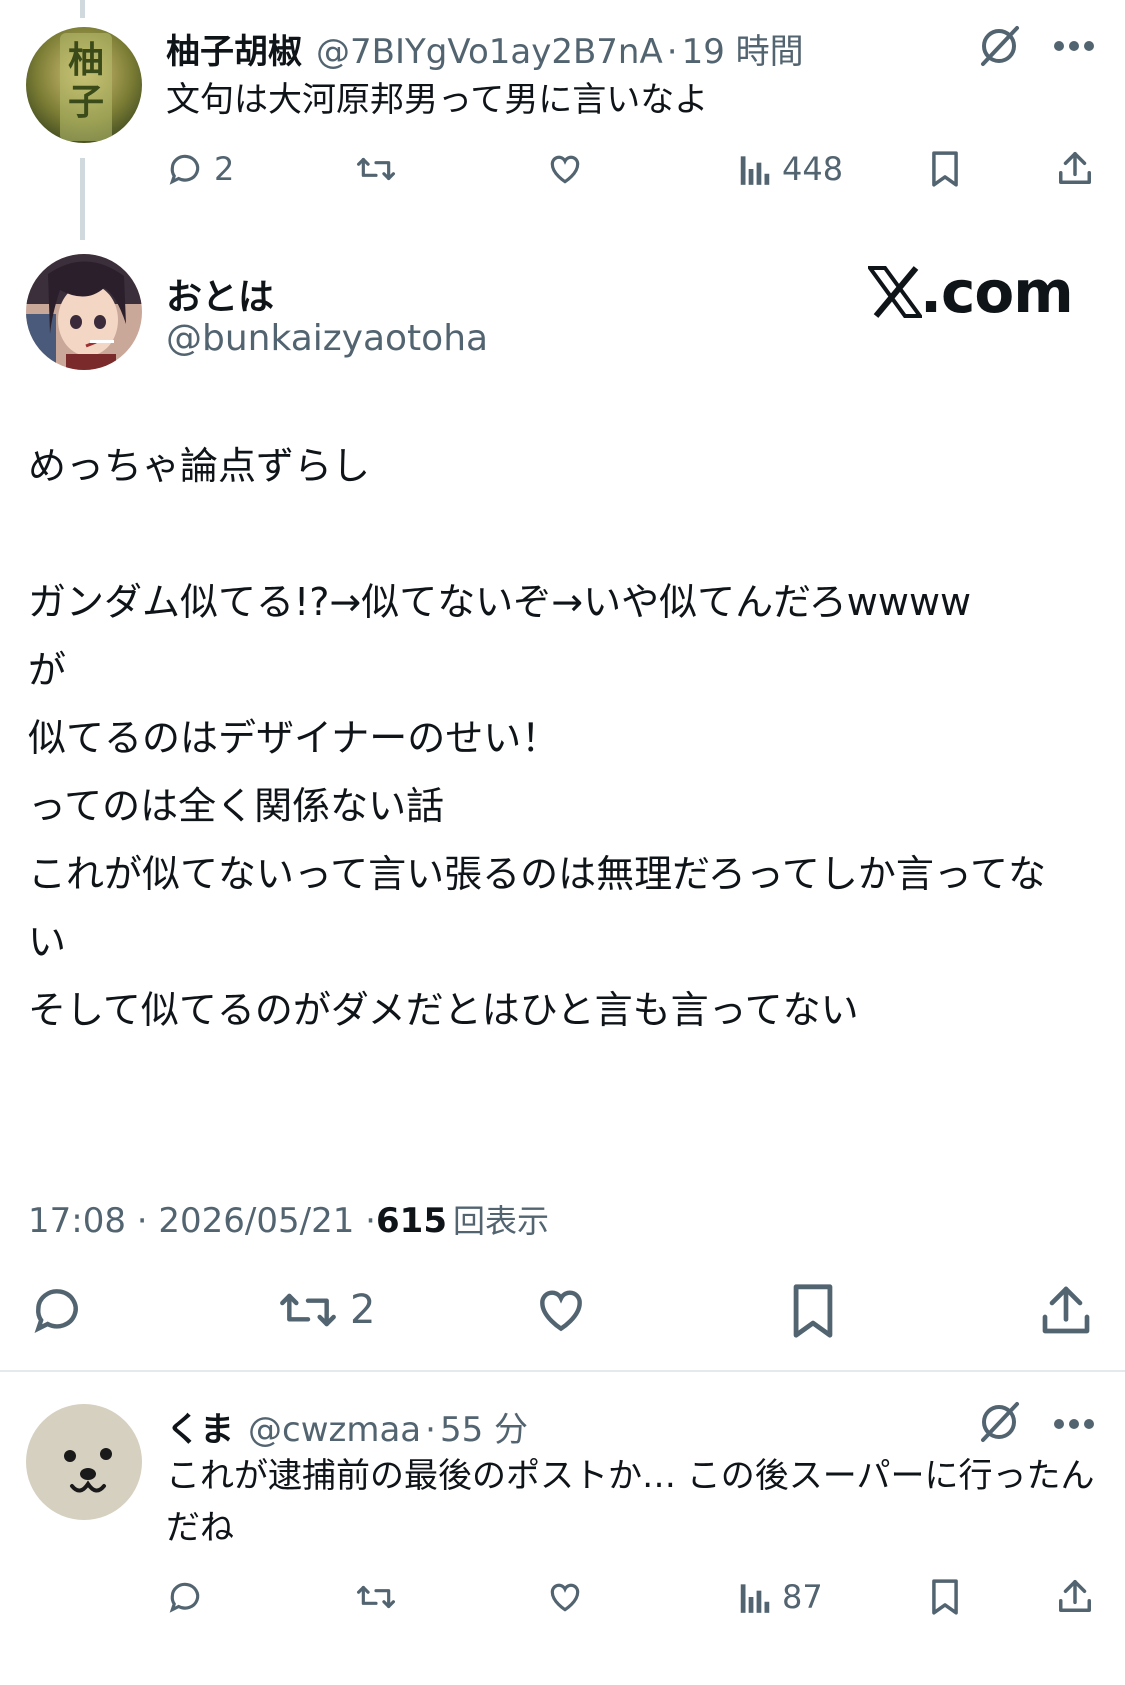 The width and height of the screenshot is (1125, 1685). What do you see at coordinates (743, 48) in the screenshot?
I see `post-time: 19 時間` at bounding box center [743, 48].